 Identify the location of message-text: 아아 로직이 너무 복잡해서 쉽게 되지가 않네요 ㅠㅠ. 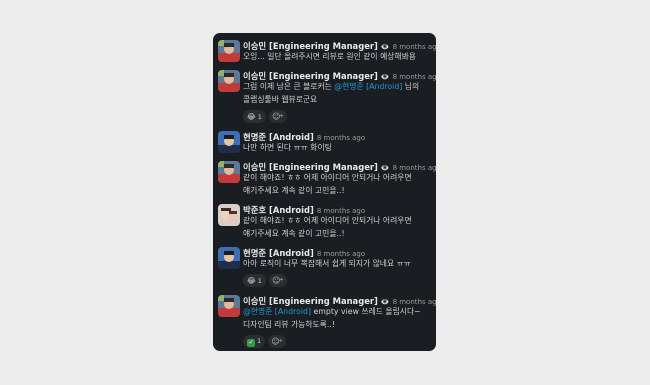
(327, 263).